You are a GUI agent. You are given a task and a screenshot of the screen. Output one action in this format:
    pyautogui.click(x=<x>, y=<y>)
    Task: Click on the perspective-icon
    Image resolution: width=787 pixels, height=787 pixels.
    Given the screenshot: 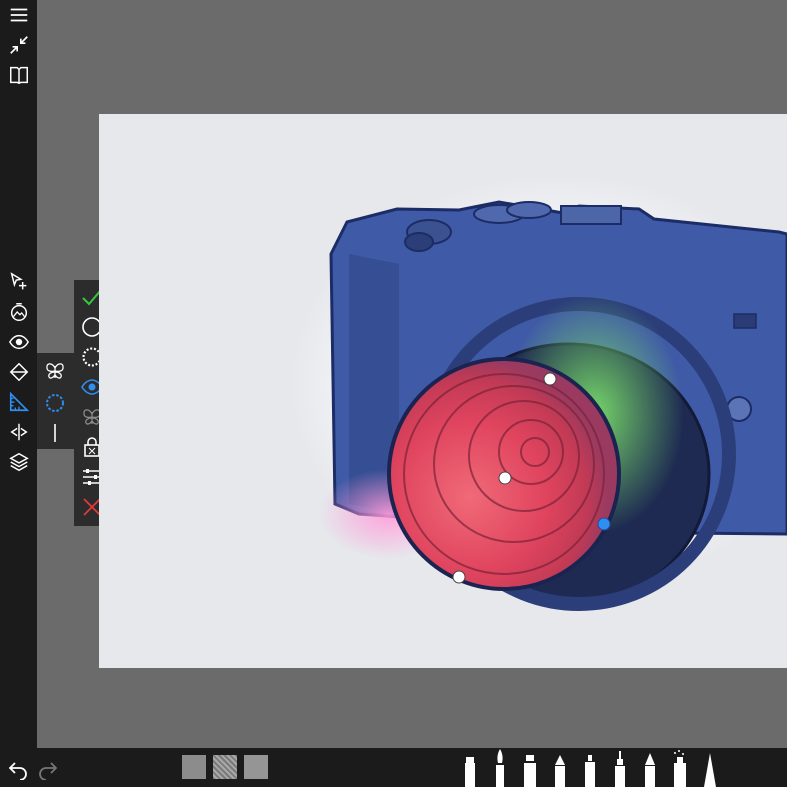 What is the action you would take?
    pyautogui.click(x=18, y=372)
    